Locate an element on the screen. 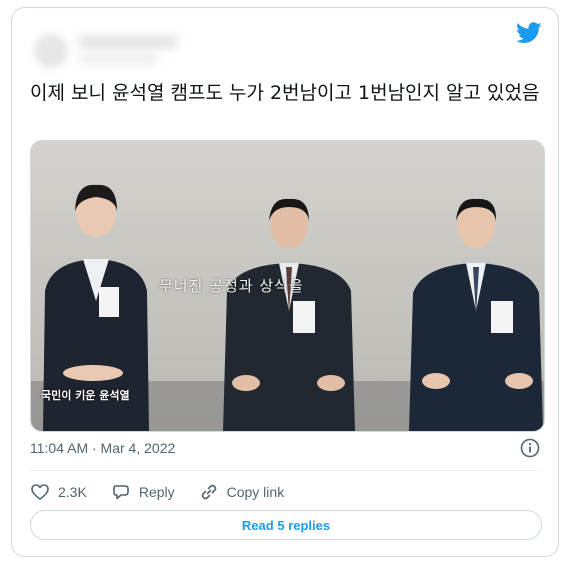 The image size is (570, 565). reply-bubble-icon is located at coordinates (121, 492).